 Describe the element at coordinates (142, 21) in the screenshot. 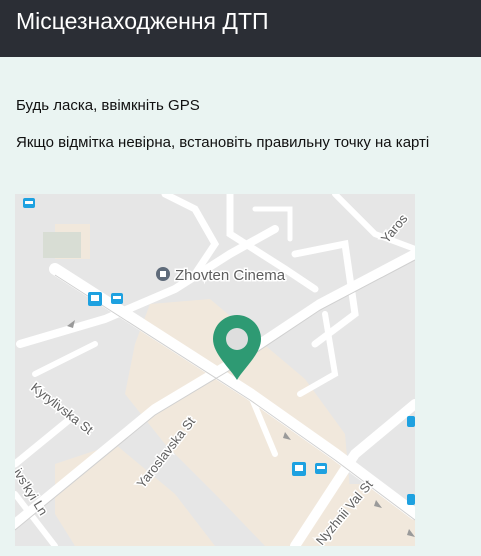

I see `page-title: Місцезнаходження ДТП` at that location.